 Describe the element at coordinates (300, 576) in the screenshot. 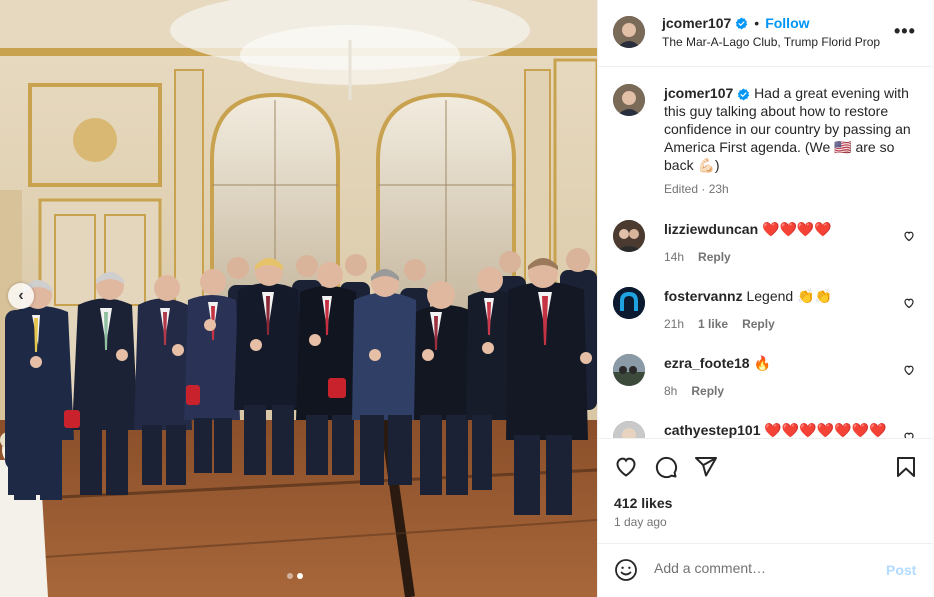

I see `carousel-dot-2-active` at that location.